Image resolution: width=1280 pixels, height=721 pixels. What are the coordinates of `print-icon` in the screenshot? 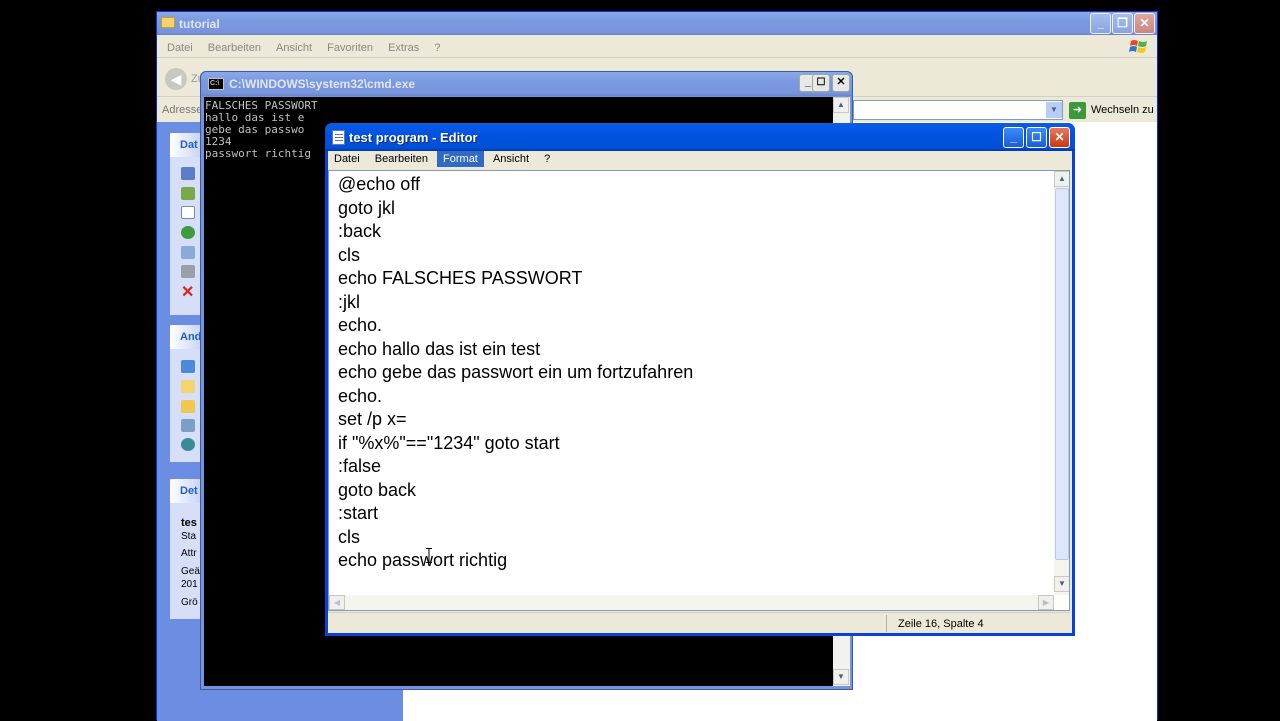 It's located at (188, 271).